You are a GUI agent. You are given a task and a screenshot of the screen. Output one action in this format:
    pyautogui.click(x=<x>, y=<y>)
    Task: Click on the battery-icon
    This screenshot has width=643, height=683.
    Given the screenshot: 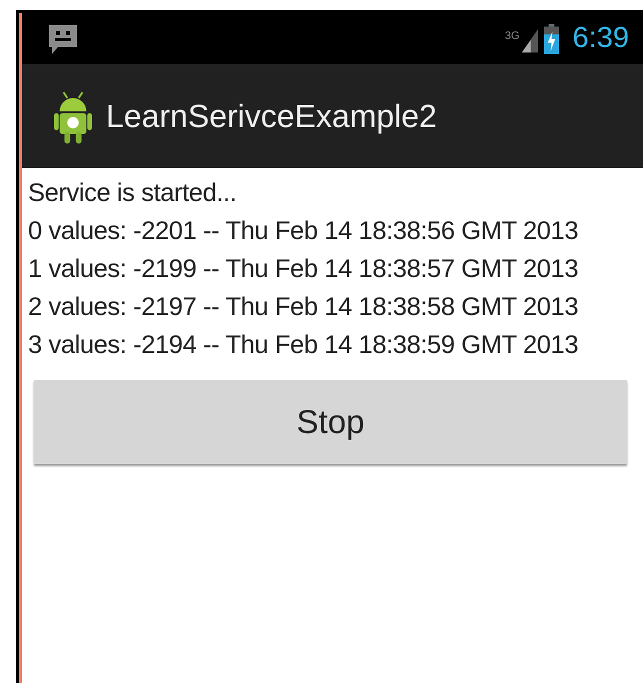 What is the action you would take?
    pyautogui.click(x=551, y=38)
    